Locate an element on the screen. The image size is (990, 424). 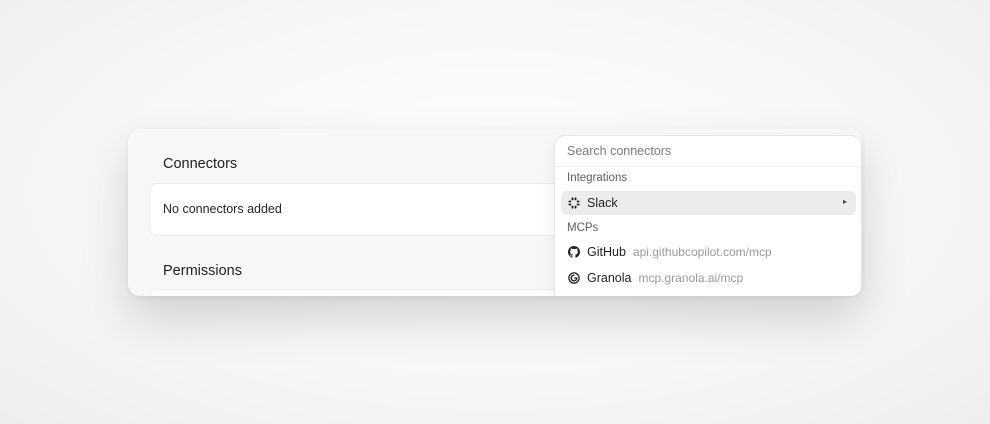
slack-label: Slack is located at coordinates (602, 203).